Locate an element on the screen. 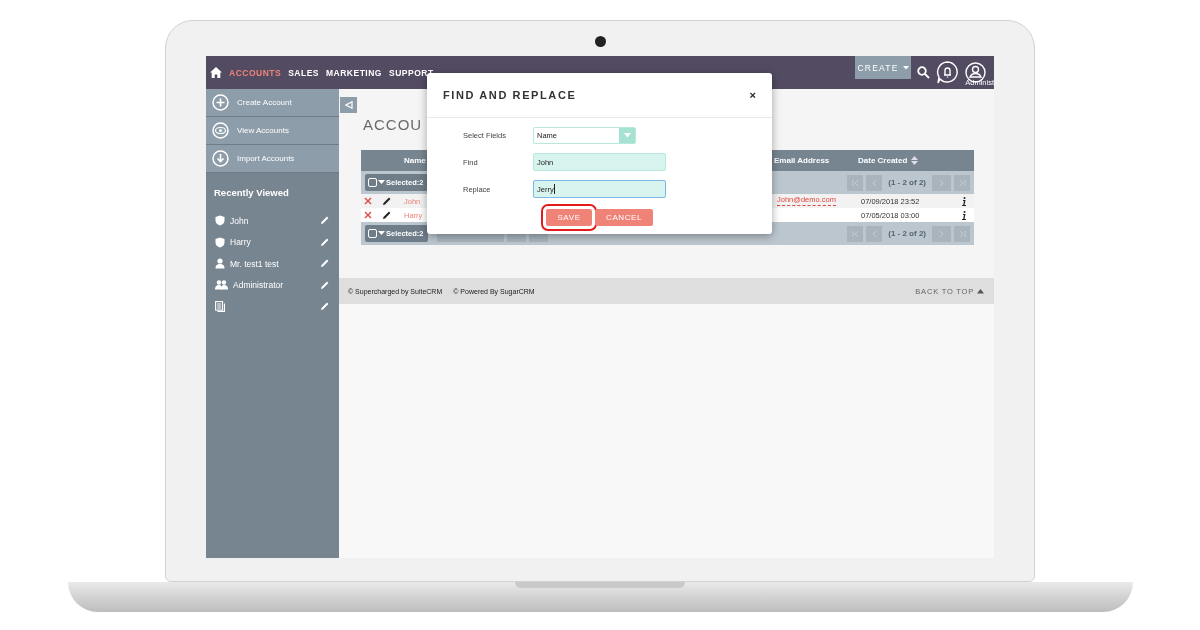  up-arrow-icon is located at coordinates (980, 291).